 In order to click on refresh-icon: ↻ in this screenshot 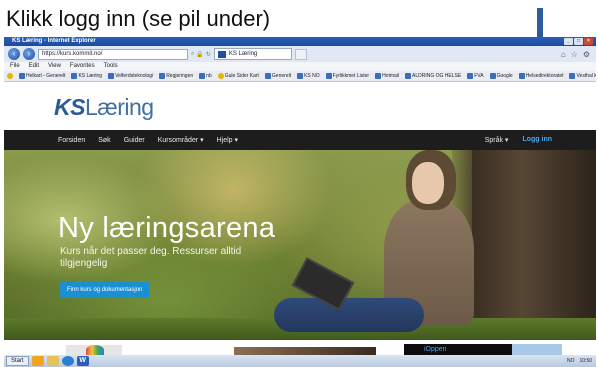, I will do `click(208, 54)`.